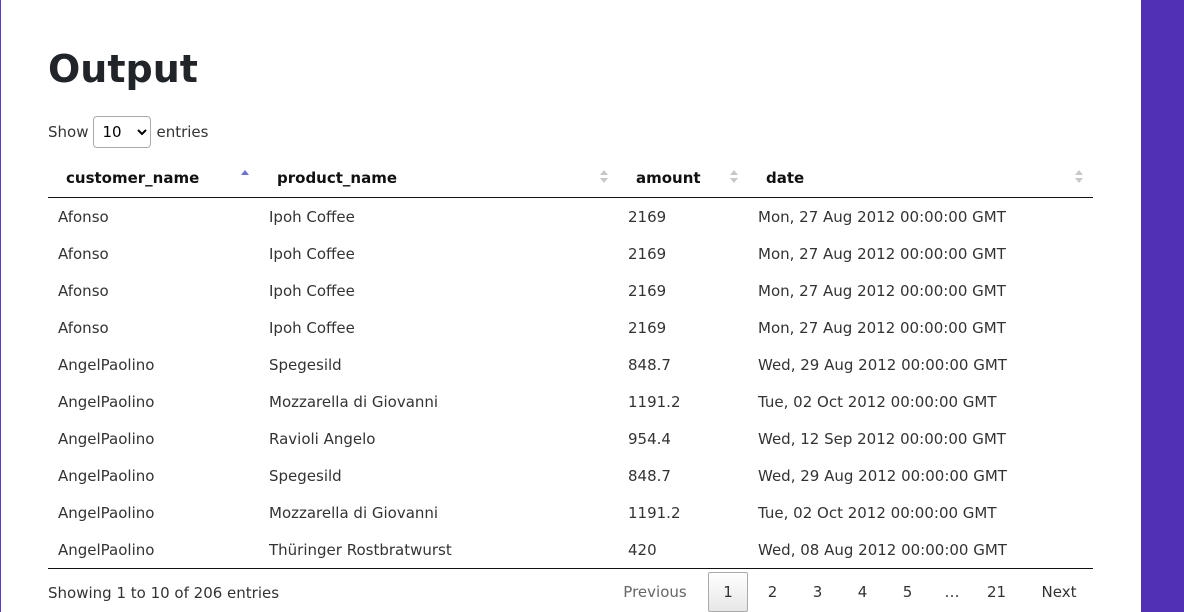 The image size is (1184, 612). I want to click on cell-amount: 954.4, so click(649, 438).